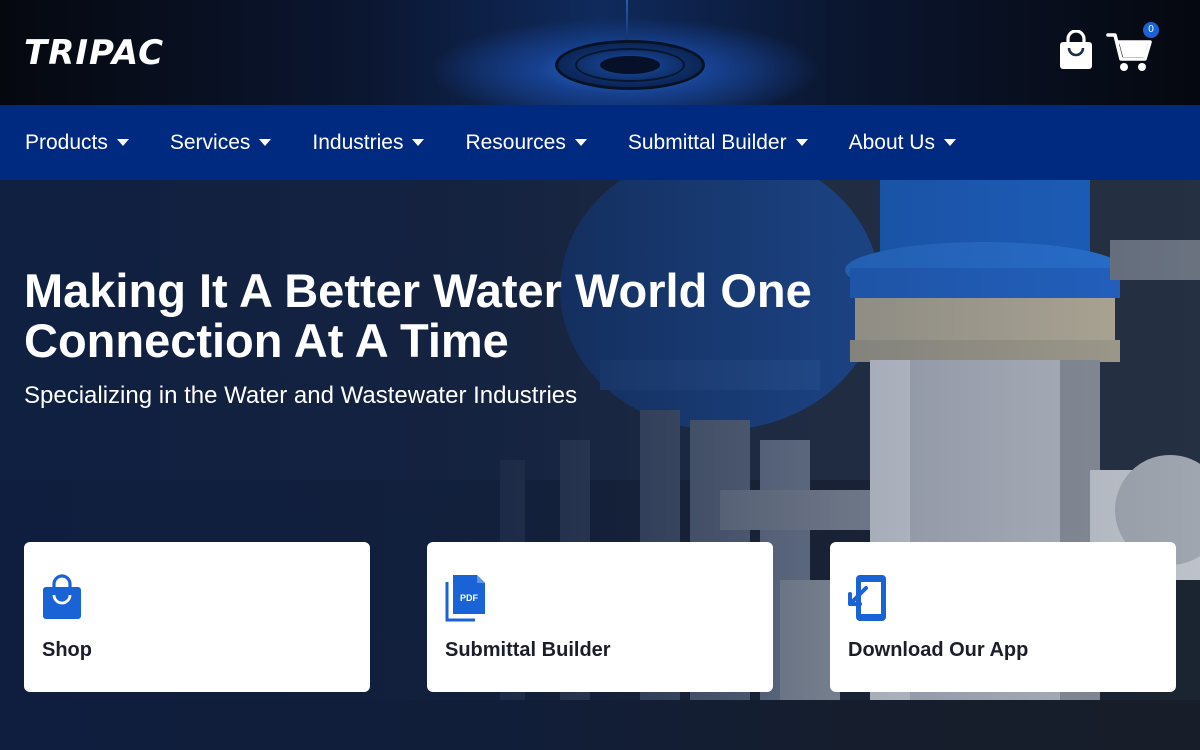  What do you see at coordinates (707, 142) in the screenshot?
I see `nav-item-label: Submittal Builder` at bounding box center [707, 142].